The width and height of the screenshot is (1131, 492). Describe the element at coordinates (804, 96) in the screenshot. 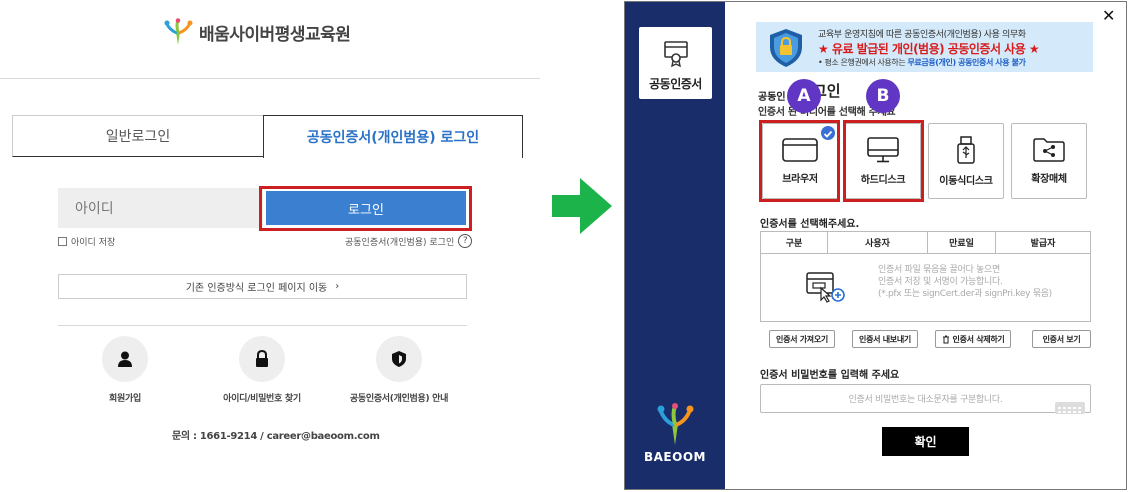

I see `badge-a: A` at that location.